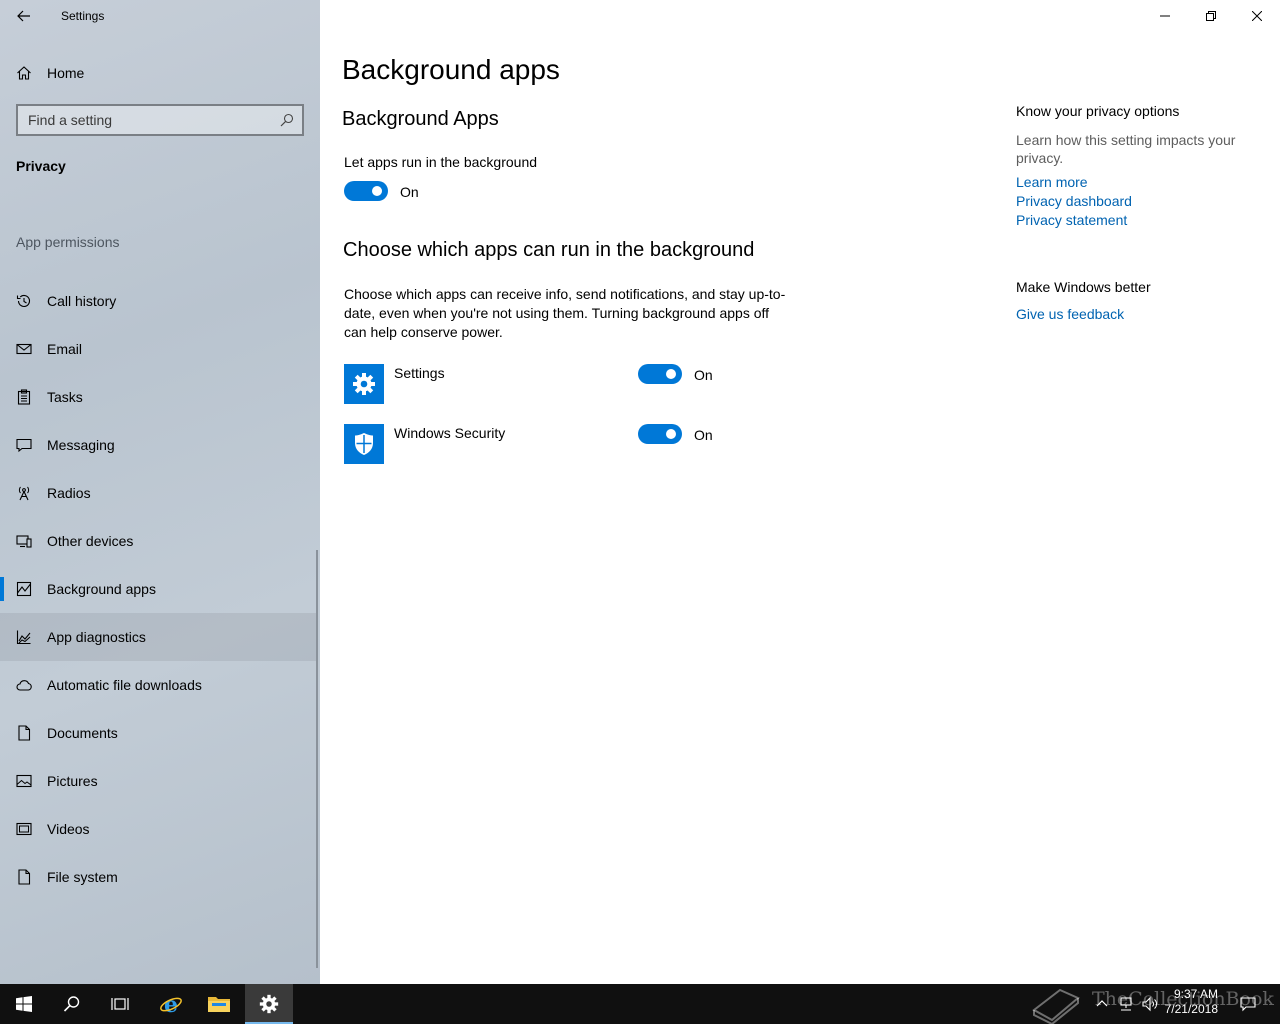 The height and width of the screenshot is (1024, 1280). What do you see at coordinates (451, 69) in the screenshot?
I see `page-title: Background apps` at bounding box center [451, 69].